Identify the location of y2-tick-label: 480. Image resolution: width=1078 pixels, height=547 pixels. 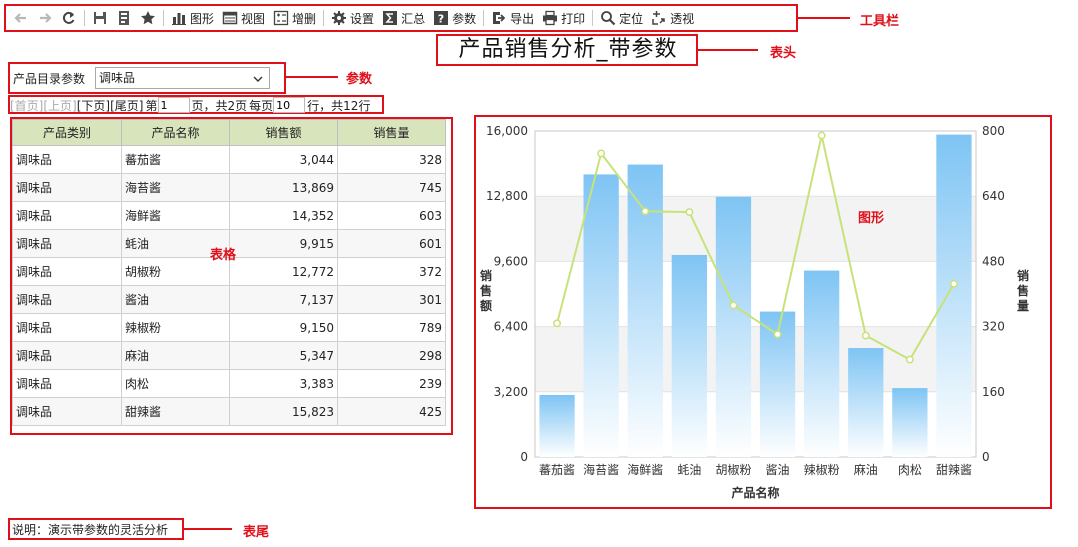
(993, 261).